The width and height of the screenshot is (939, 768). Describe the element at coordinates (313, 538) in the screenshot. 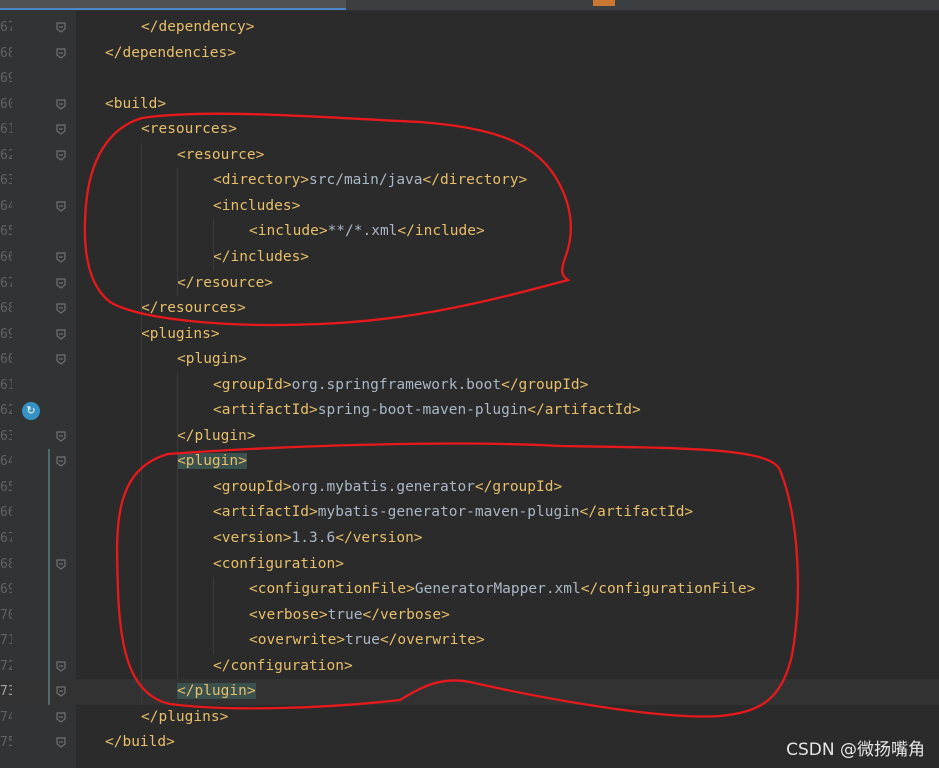

I see `xml-text: 1.3.6` at that location.